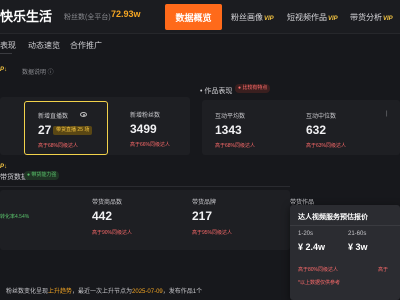 The width and height of the screenshot is (400, 300). I want to click on price-note-1: 高于80%同级达人, so click(318, 270).